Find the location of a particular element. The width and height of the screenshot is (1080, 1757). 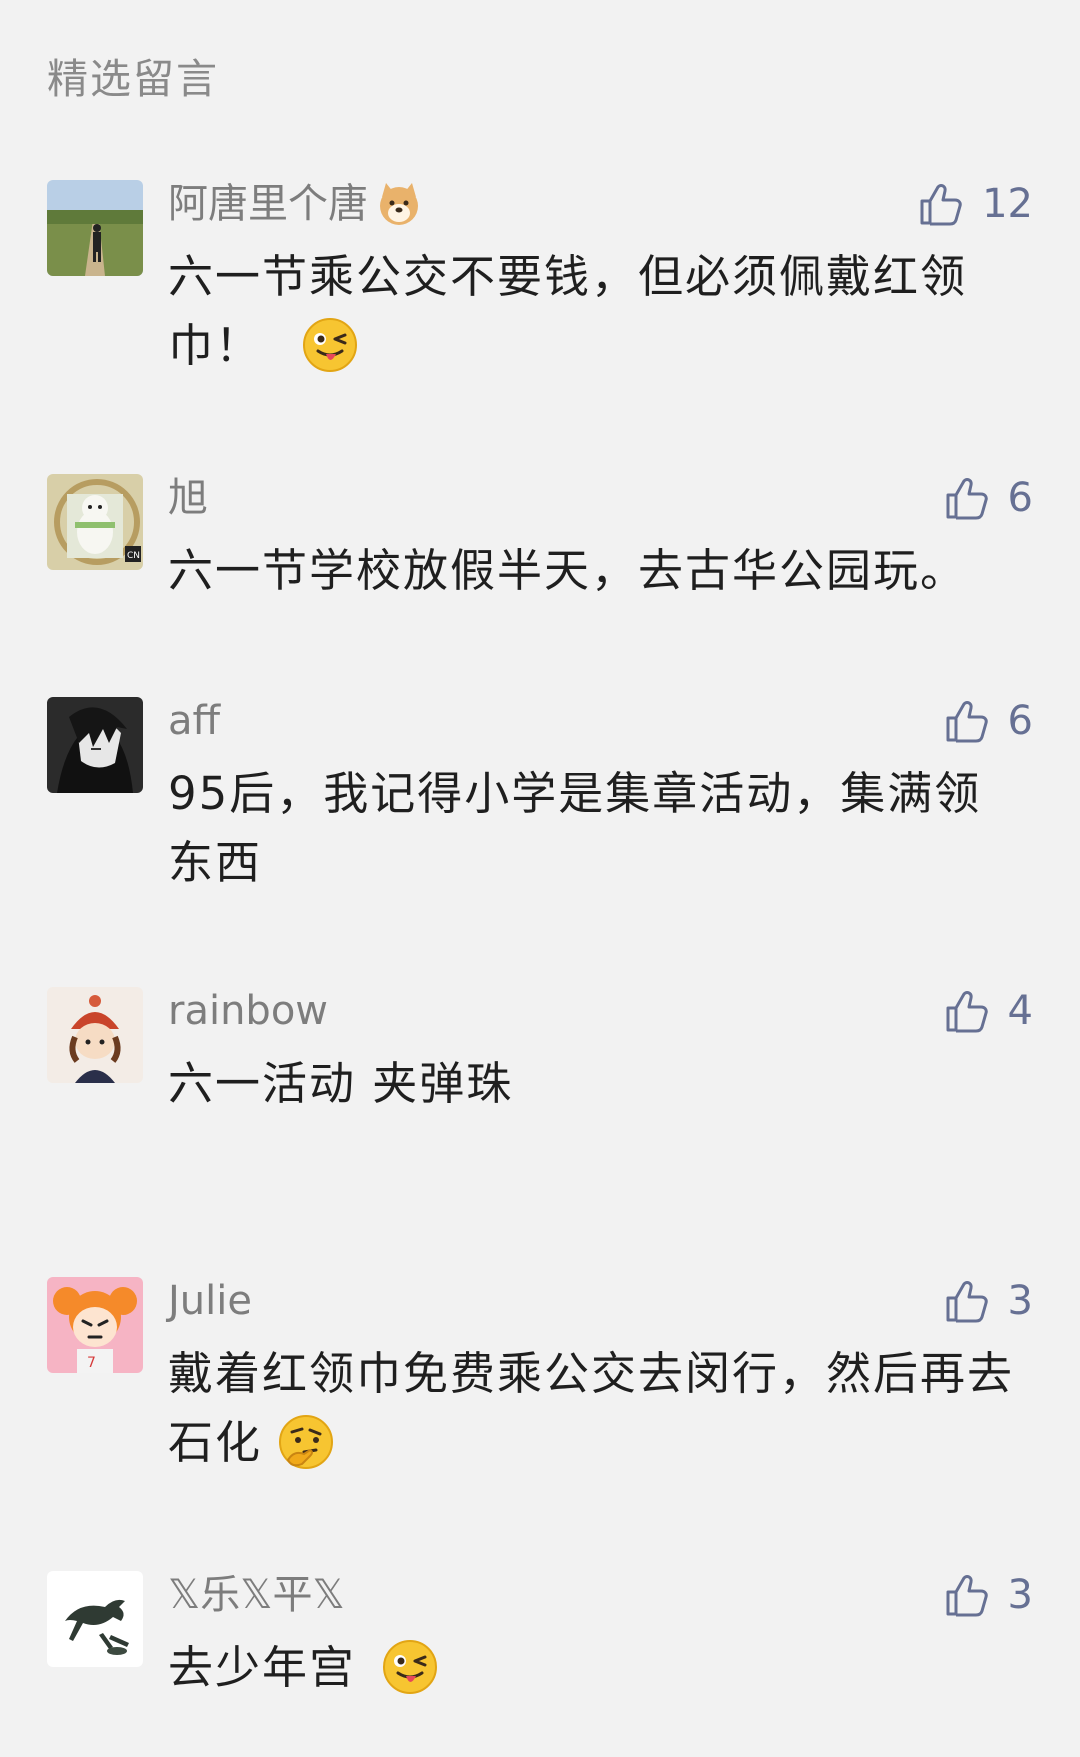

like-button: 12 is located at coordinates (975, 204).